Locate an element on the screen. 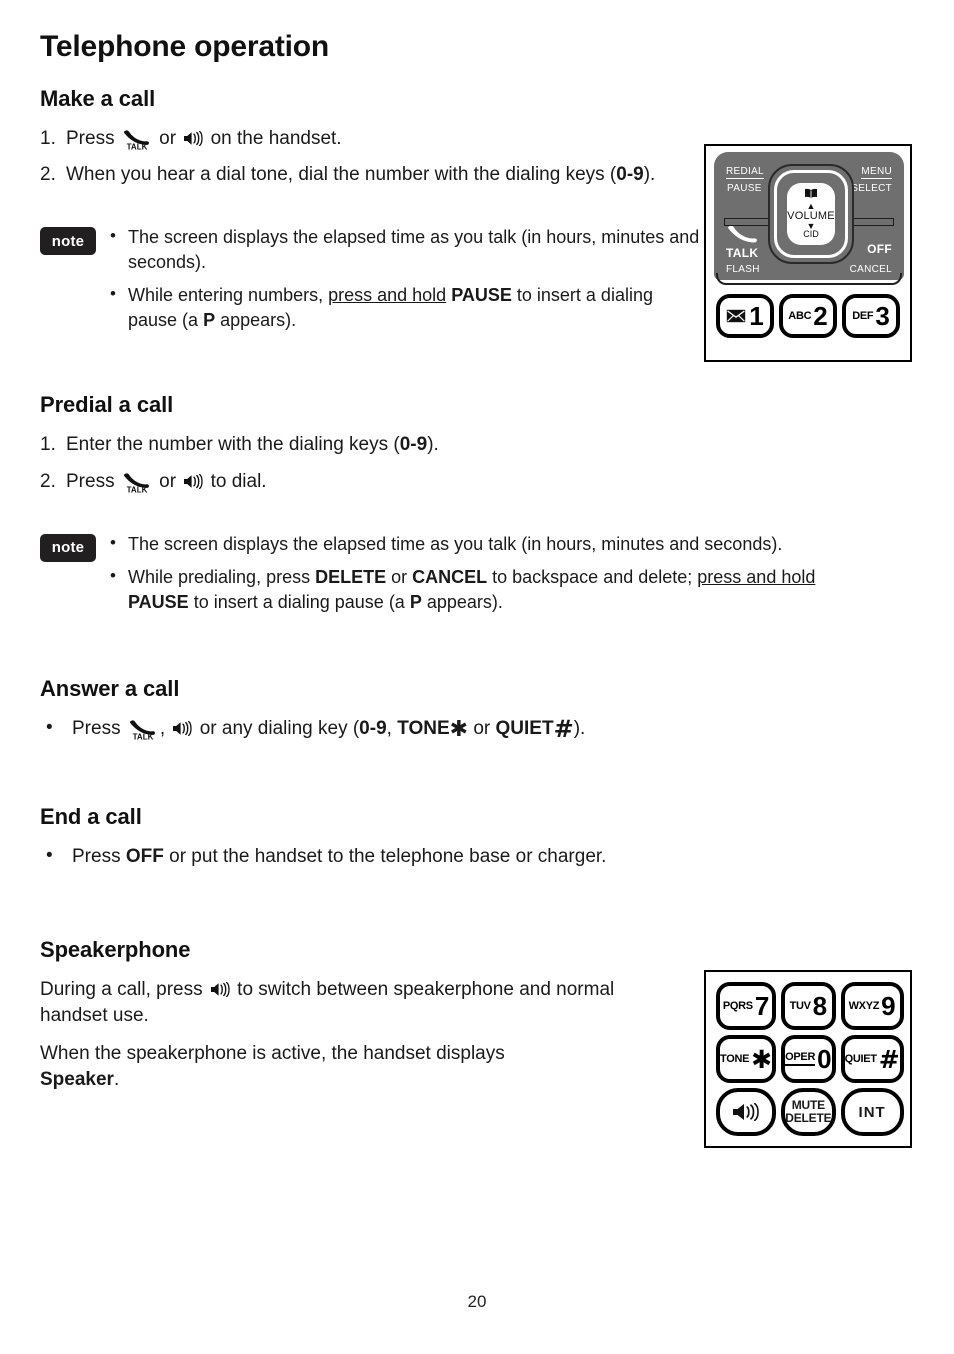 The height and width of the screenshot is (1354, 954). key-mute-delete: MUTE DELETE is located at coordinates (808, 1112).